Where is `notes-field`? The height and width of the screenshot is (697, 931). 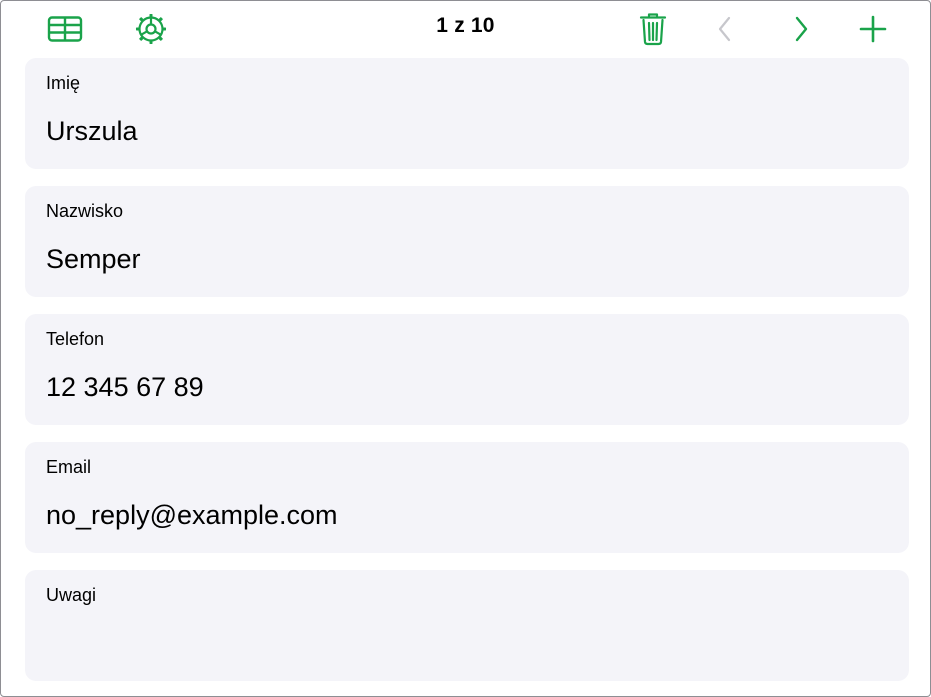 notes-field is located at coordinates (466, 647).